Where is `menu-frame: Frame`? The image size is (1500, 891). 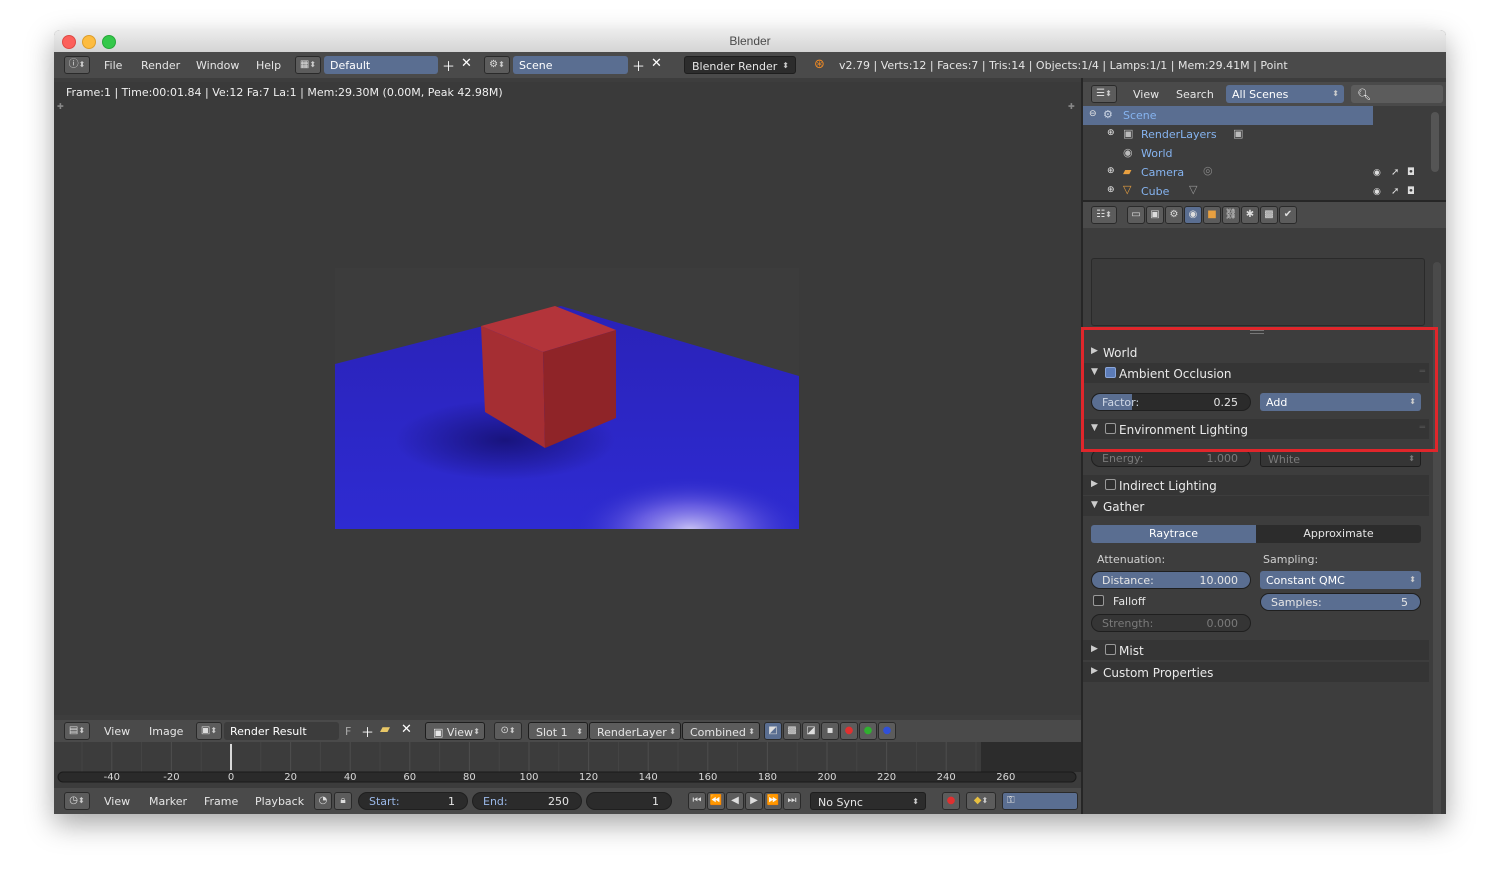 menu-frame: Frame is located at coordinates (221, 801).